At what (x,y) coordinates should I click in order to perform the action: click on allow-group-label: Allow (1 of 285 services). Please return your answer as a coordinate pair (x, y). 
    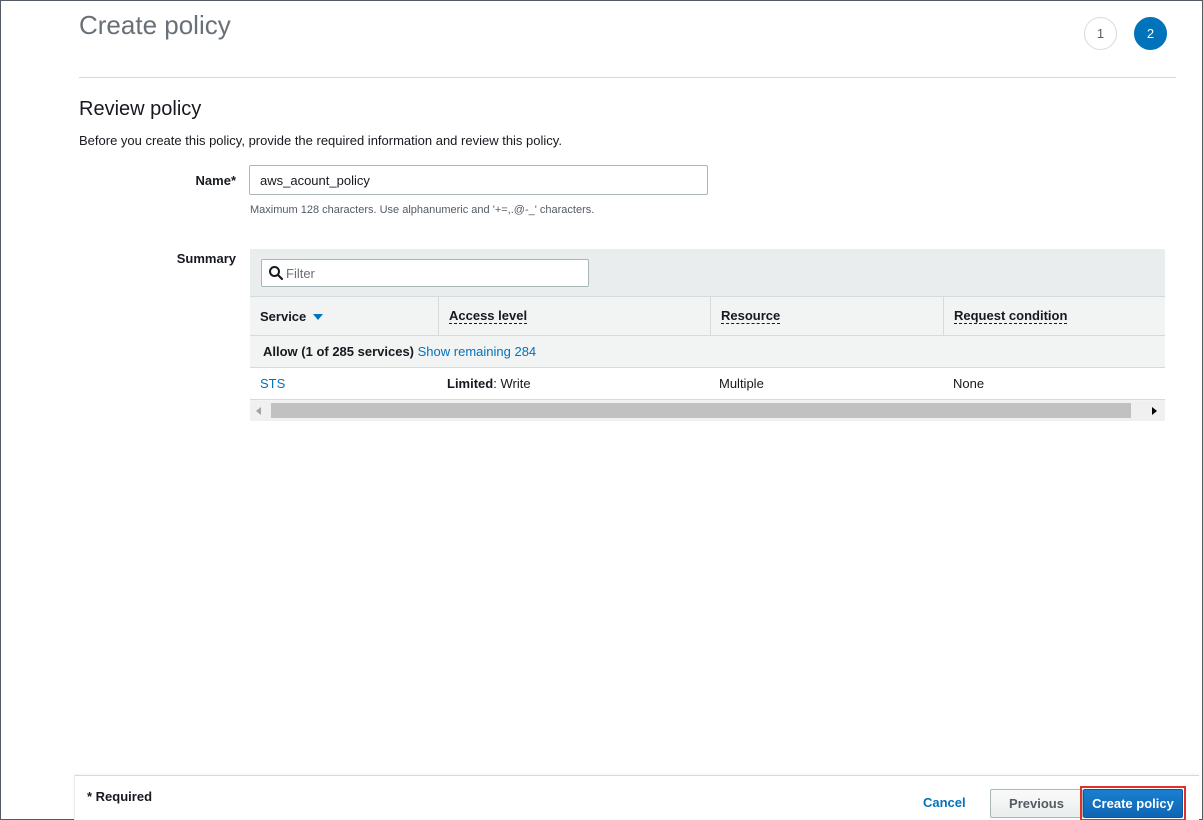
    Looking at the image, I should click on (339, 351).